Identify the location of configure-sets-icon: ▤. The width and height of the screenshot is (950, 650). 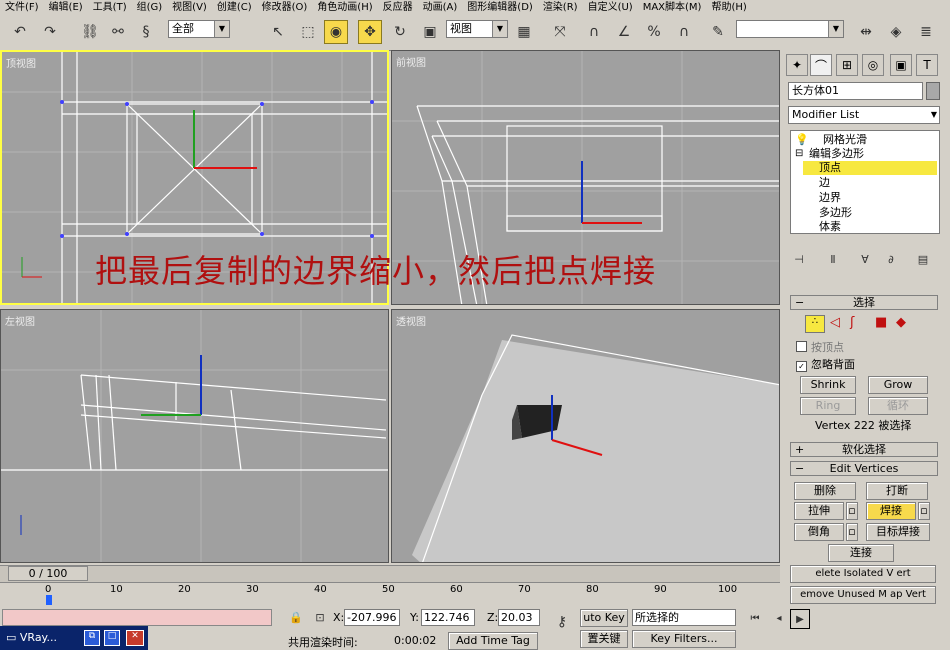
(923, 259).